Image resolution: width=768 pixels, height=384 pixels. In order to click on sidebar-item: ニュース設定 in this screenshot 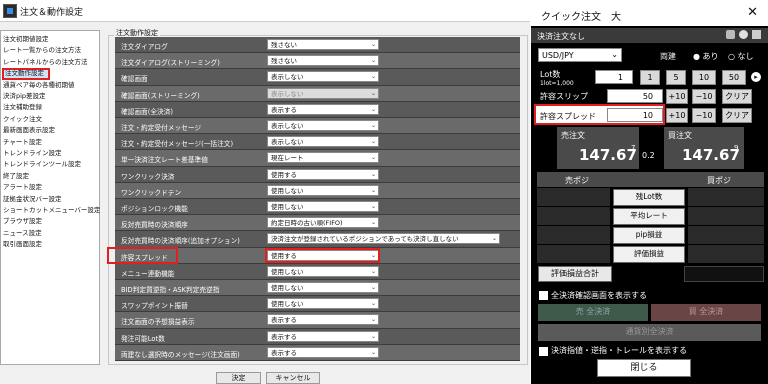, I will do `click(22, 233)`.